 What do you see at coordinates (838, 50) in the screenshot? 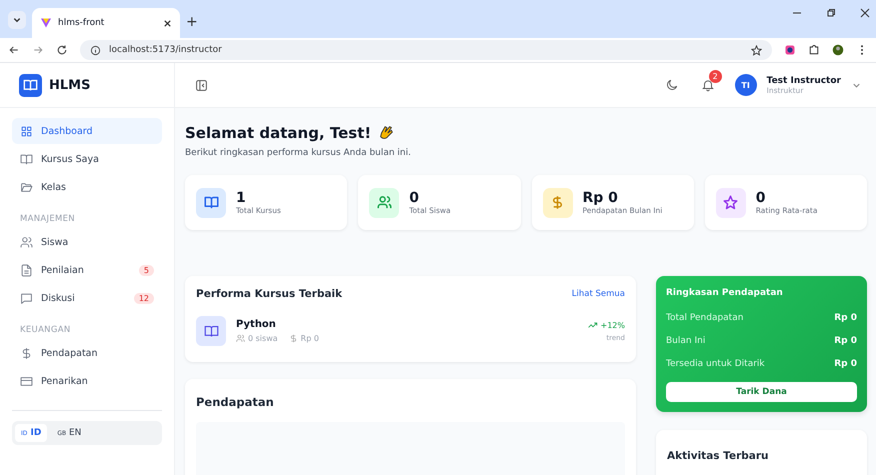
I see `profile-icon` at bounding box center [838, 50].